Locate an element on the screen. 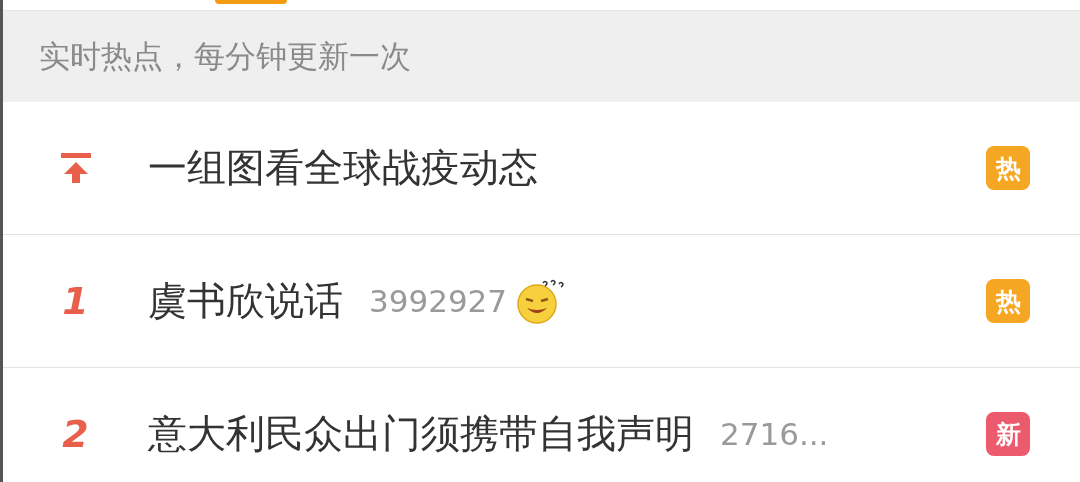 This screenshot has width=1080, height=482. rank-number: 2 is located at coordinates (75, 434).